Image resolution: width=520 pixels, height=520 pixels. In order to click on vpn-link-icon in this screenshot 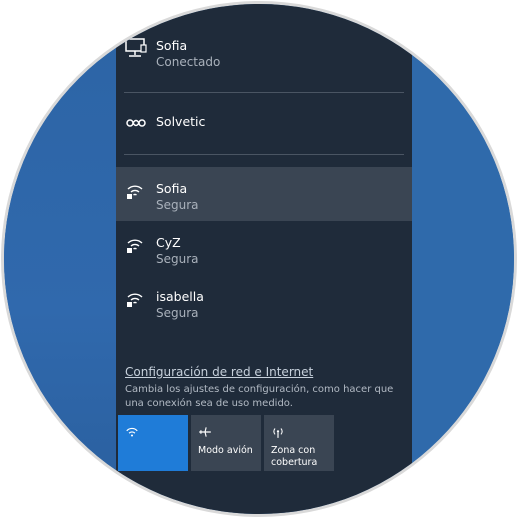, I will do `click(136, 124)`.